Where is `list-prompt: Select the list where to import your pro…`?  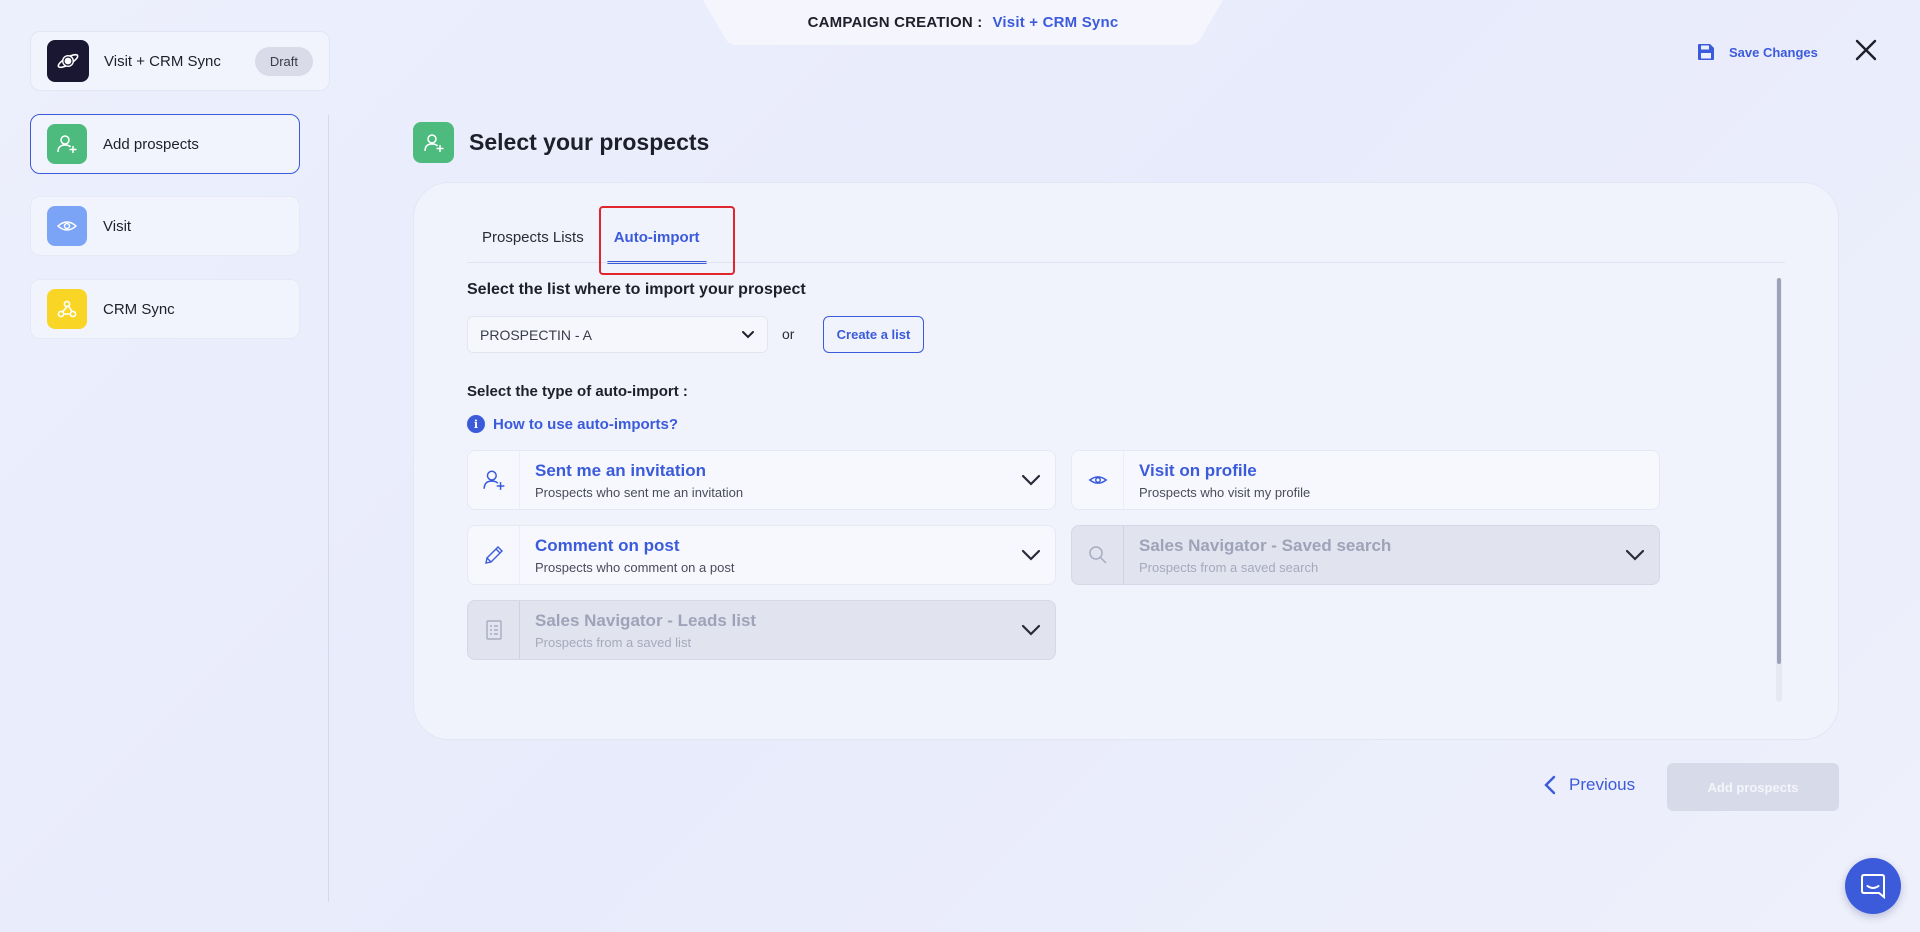 list-prompt: Select the list where to import your pro… is located at coordinates (636, 289).